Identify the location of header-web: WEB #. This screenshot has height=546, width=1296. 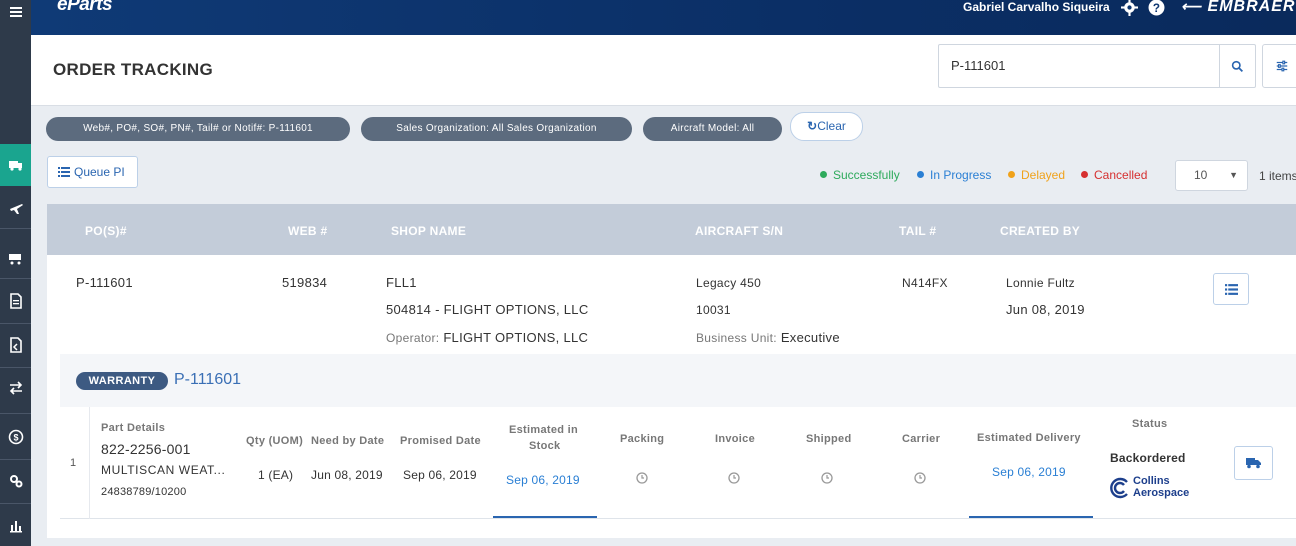
(308, 231).